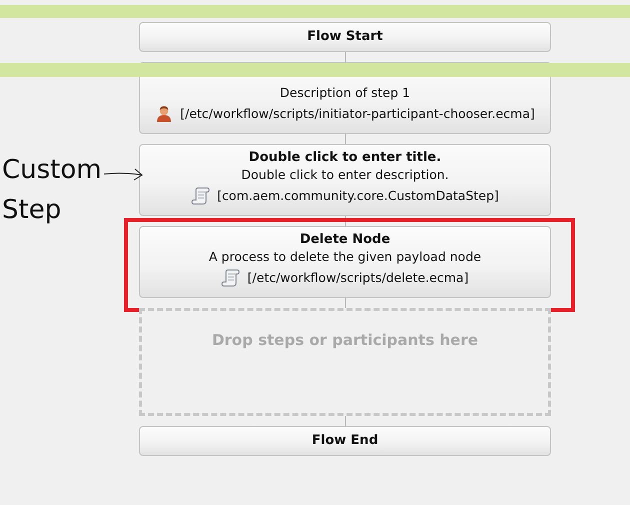 The image size is (630, 505). Describe the element at coordinates (358, 196) in the screenshot. I see `script-path: [com.aem.community.core.CustomDataStep]` at that location.